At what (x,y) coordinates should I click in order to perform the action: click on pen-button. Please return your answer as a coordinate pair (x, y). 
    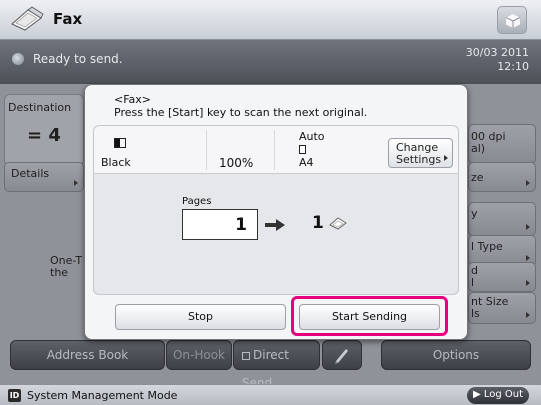
    Looking at the image, I should click on (342, 355).